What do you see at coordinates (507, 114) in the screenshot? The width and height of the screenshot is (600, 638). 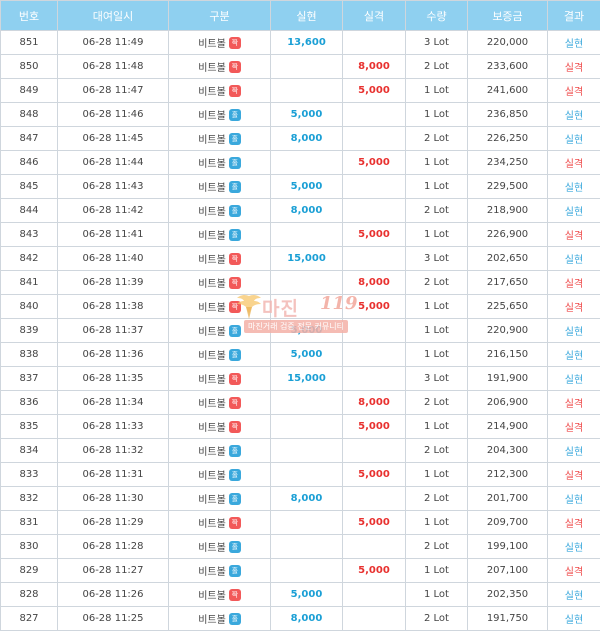 I see `row-deposit: 236,850` at bounding box center [507, 114].